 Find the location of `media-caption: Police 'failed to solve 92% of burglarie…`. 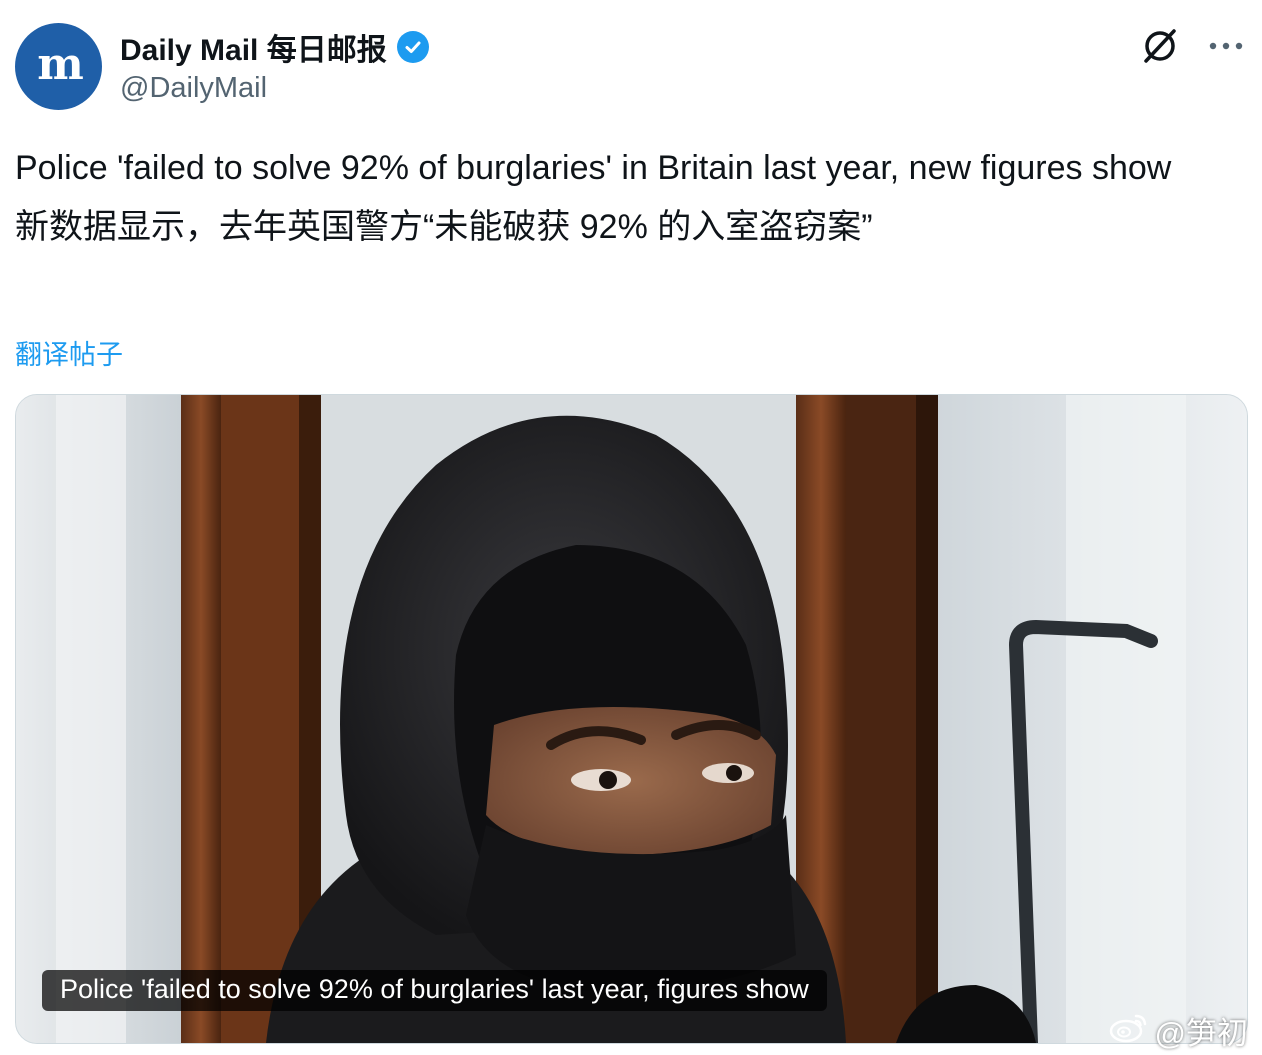

media-caption: Police 'failed to solve 92% of burglarie… is located at coordinates (434, 990).